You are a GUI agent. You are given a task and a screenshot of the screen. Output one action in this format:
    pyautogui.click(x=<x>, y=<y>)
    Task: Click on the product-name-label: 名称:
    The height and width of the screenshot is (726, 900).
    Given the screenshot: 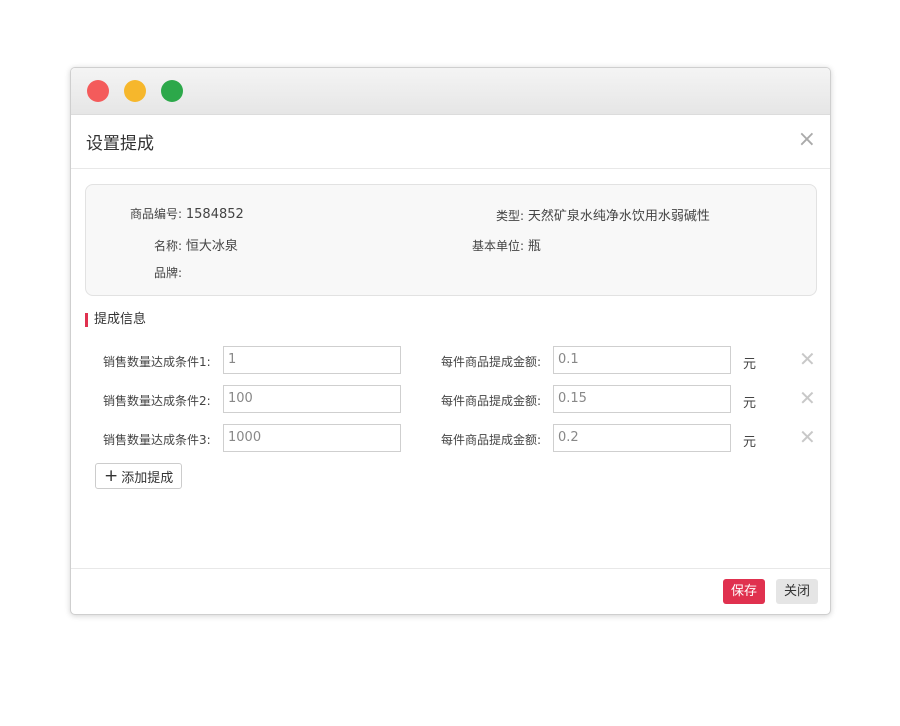 What is the action you would take?
    pyautogui.click(x=168, y=246)
    